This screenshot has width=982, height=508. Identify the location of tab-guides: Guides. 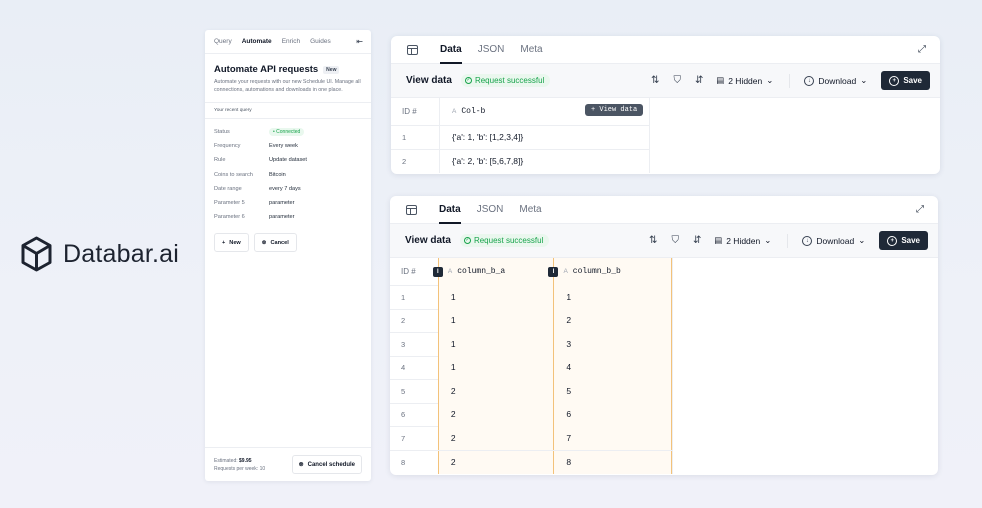
(320, 41).